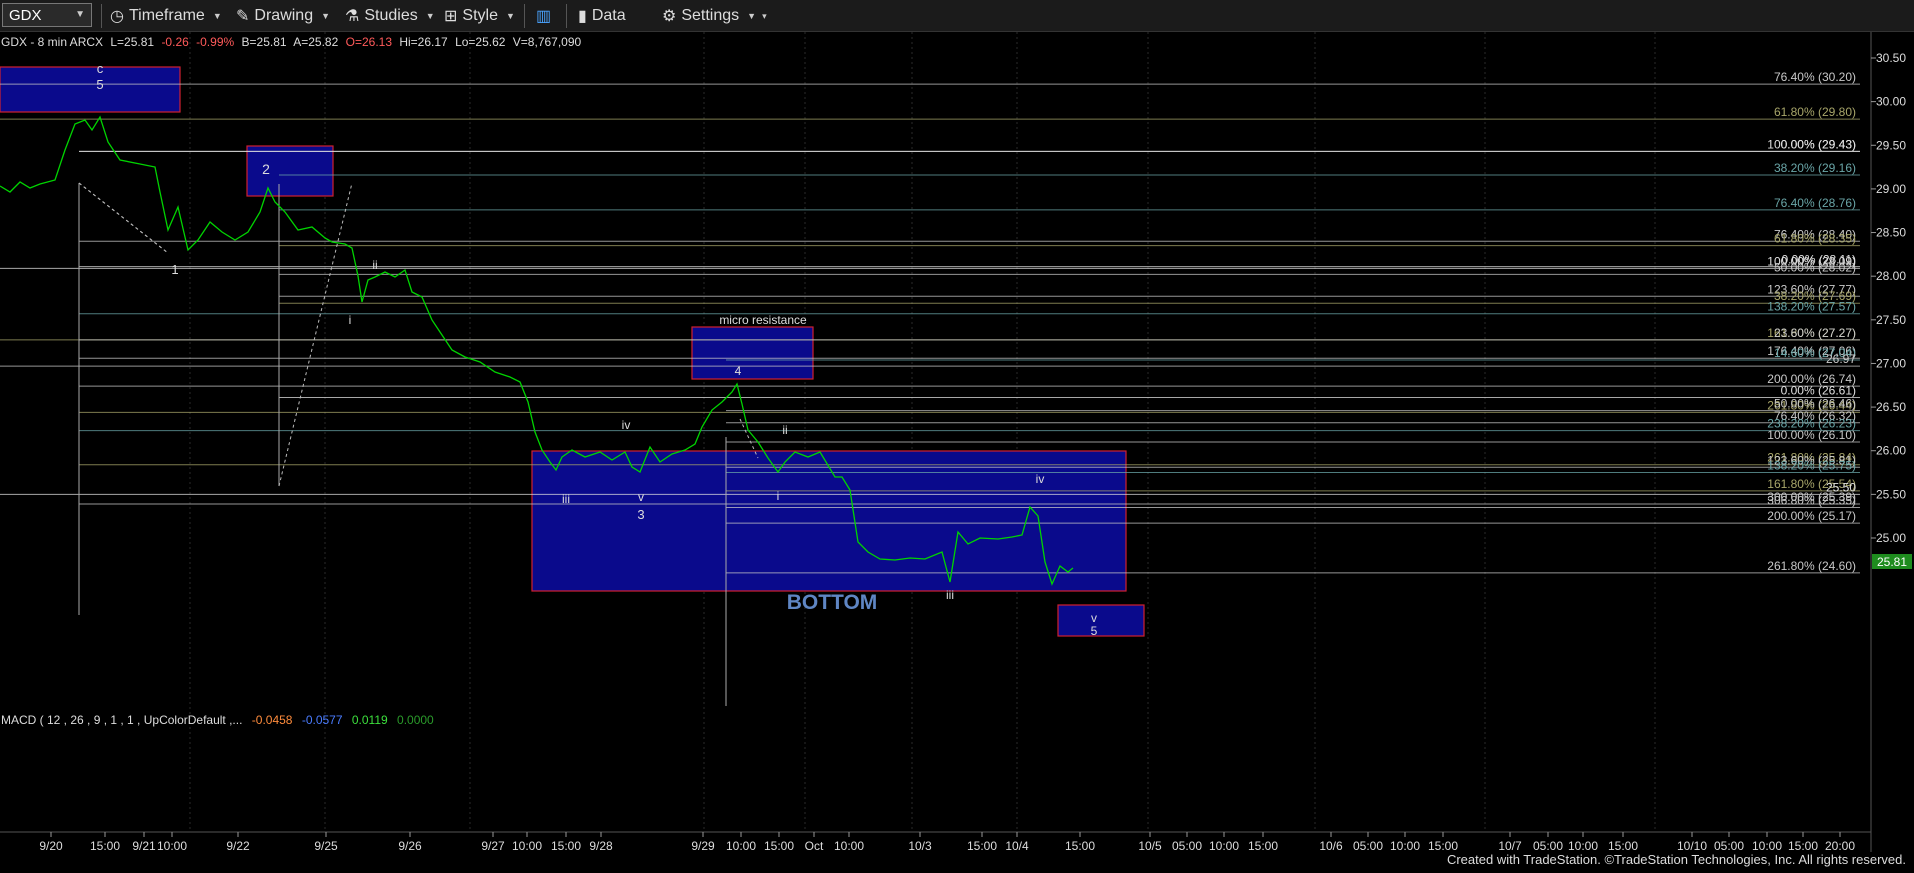 The height and width of the screenshot is (873, 1914). I want to click on flask-icon: ⚗, so click(352, 16).